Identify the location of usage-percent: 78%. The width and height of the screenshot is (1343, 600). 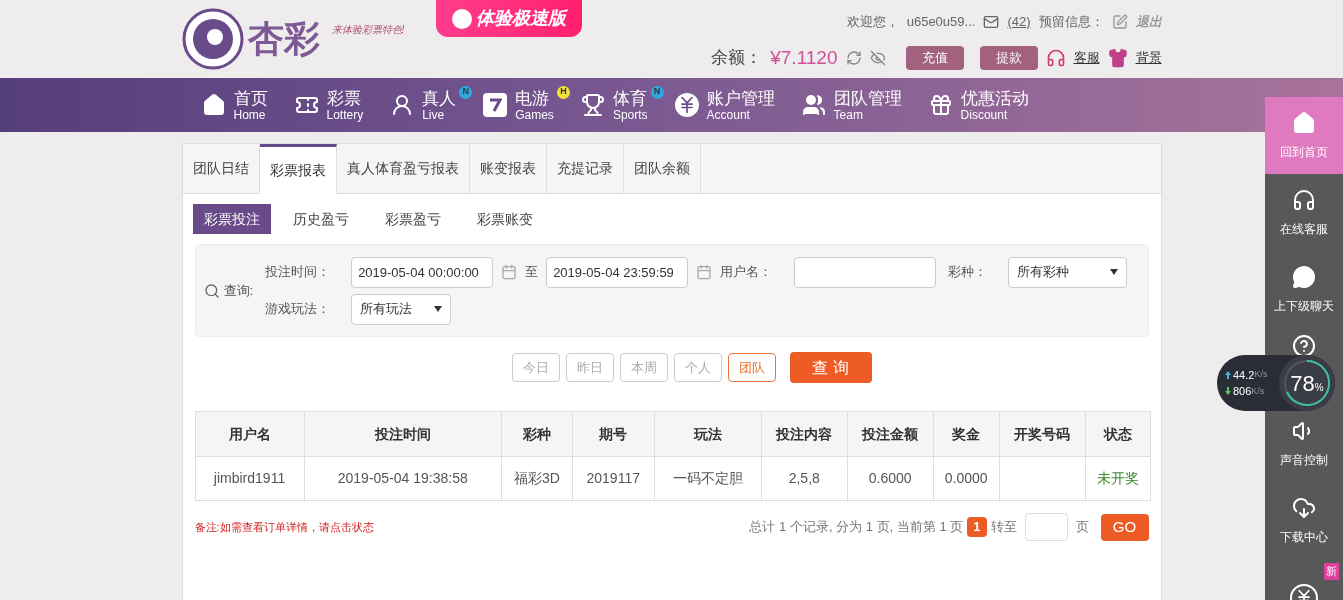
(1307, 383).